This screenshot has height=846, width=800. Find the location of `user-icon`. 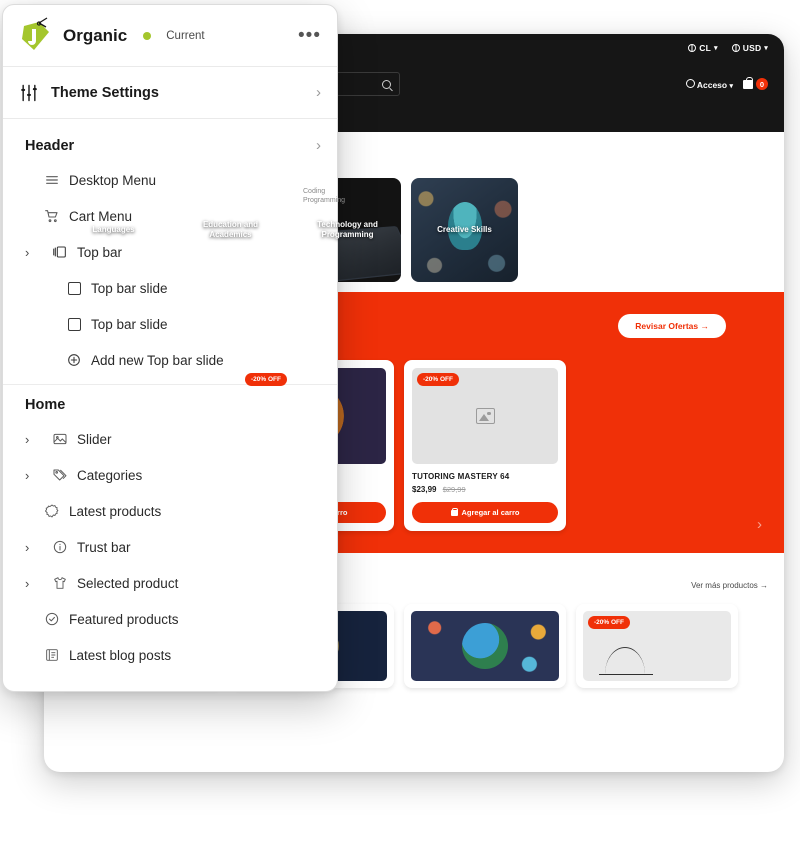

user-icon is located at coordinates (690, 83).